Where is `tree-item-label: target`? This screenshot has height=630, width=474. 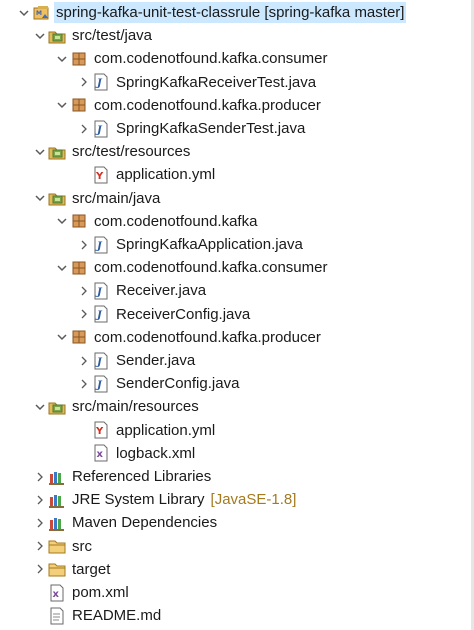 tree-item-label: target is located at coordinates (91, 569).